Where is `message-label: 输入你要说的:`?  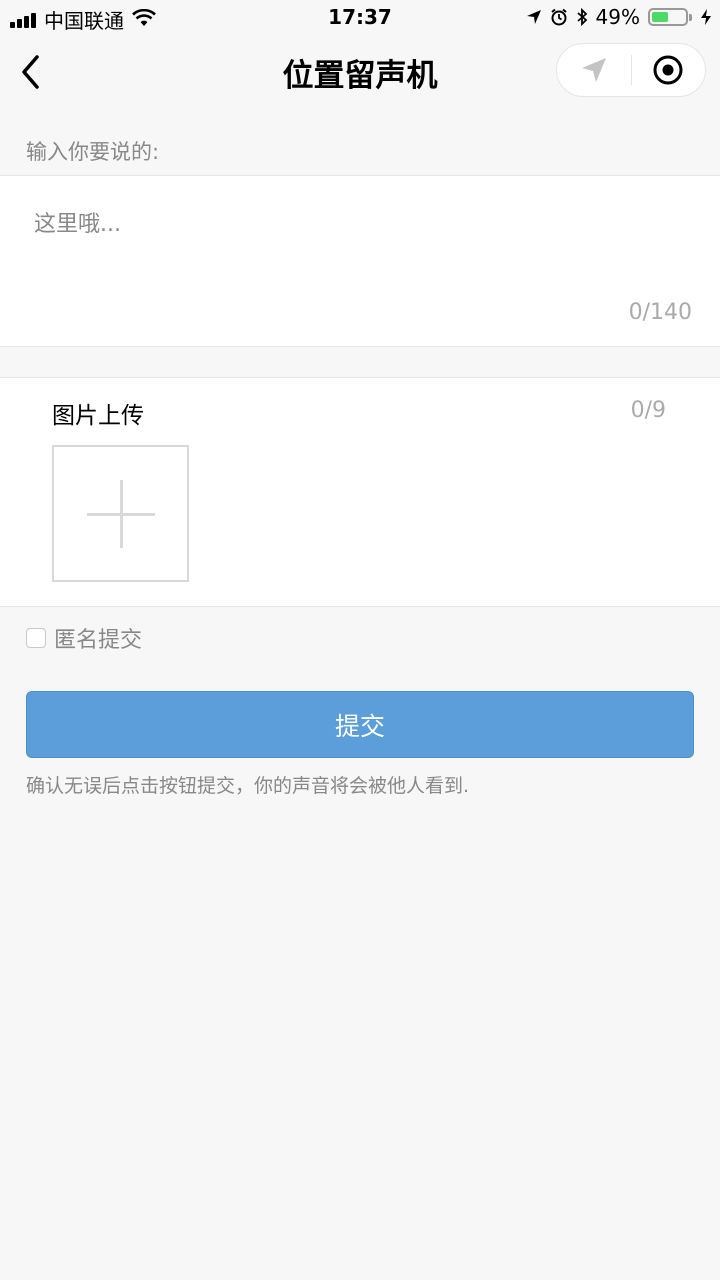 message-label: 输入你要说的: is located at coordinates (93, 152).